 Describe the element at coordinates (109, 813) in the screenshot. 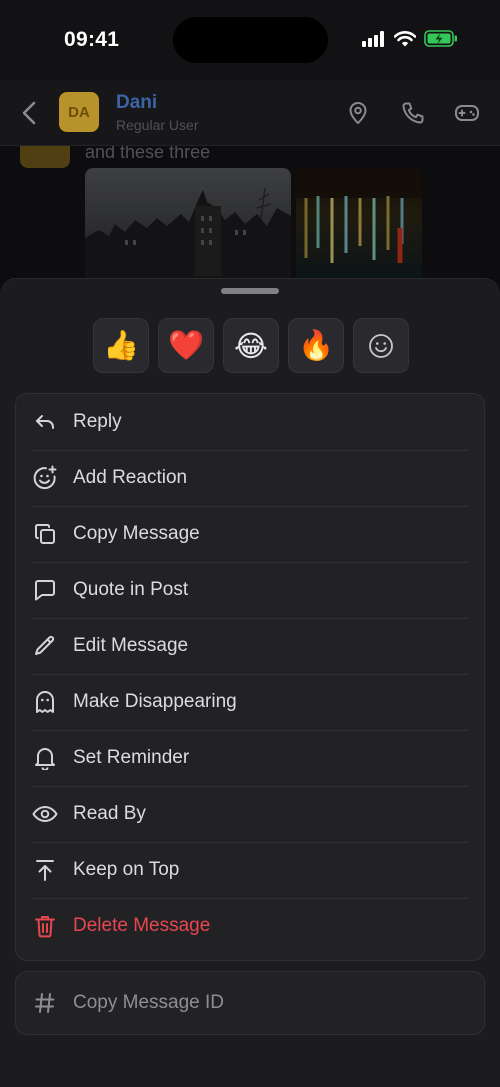

I see `menu-item-label: Read By` at that location.